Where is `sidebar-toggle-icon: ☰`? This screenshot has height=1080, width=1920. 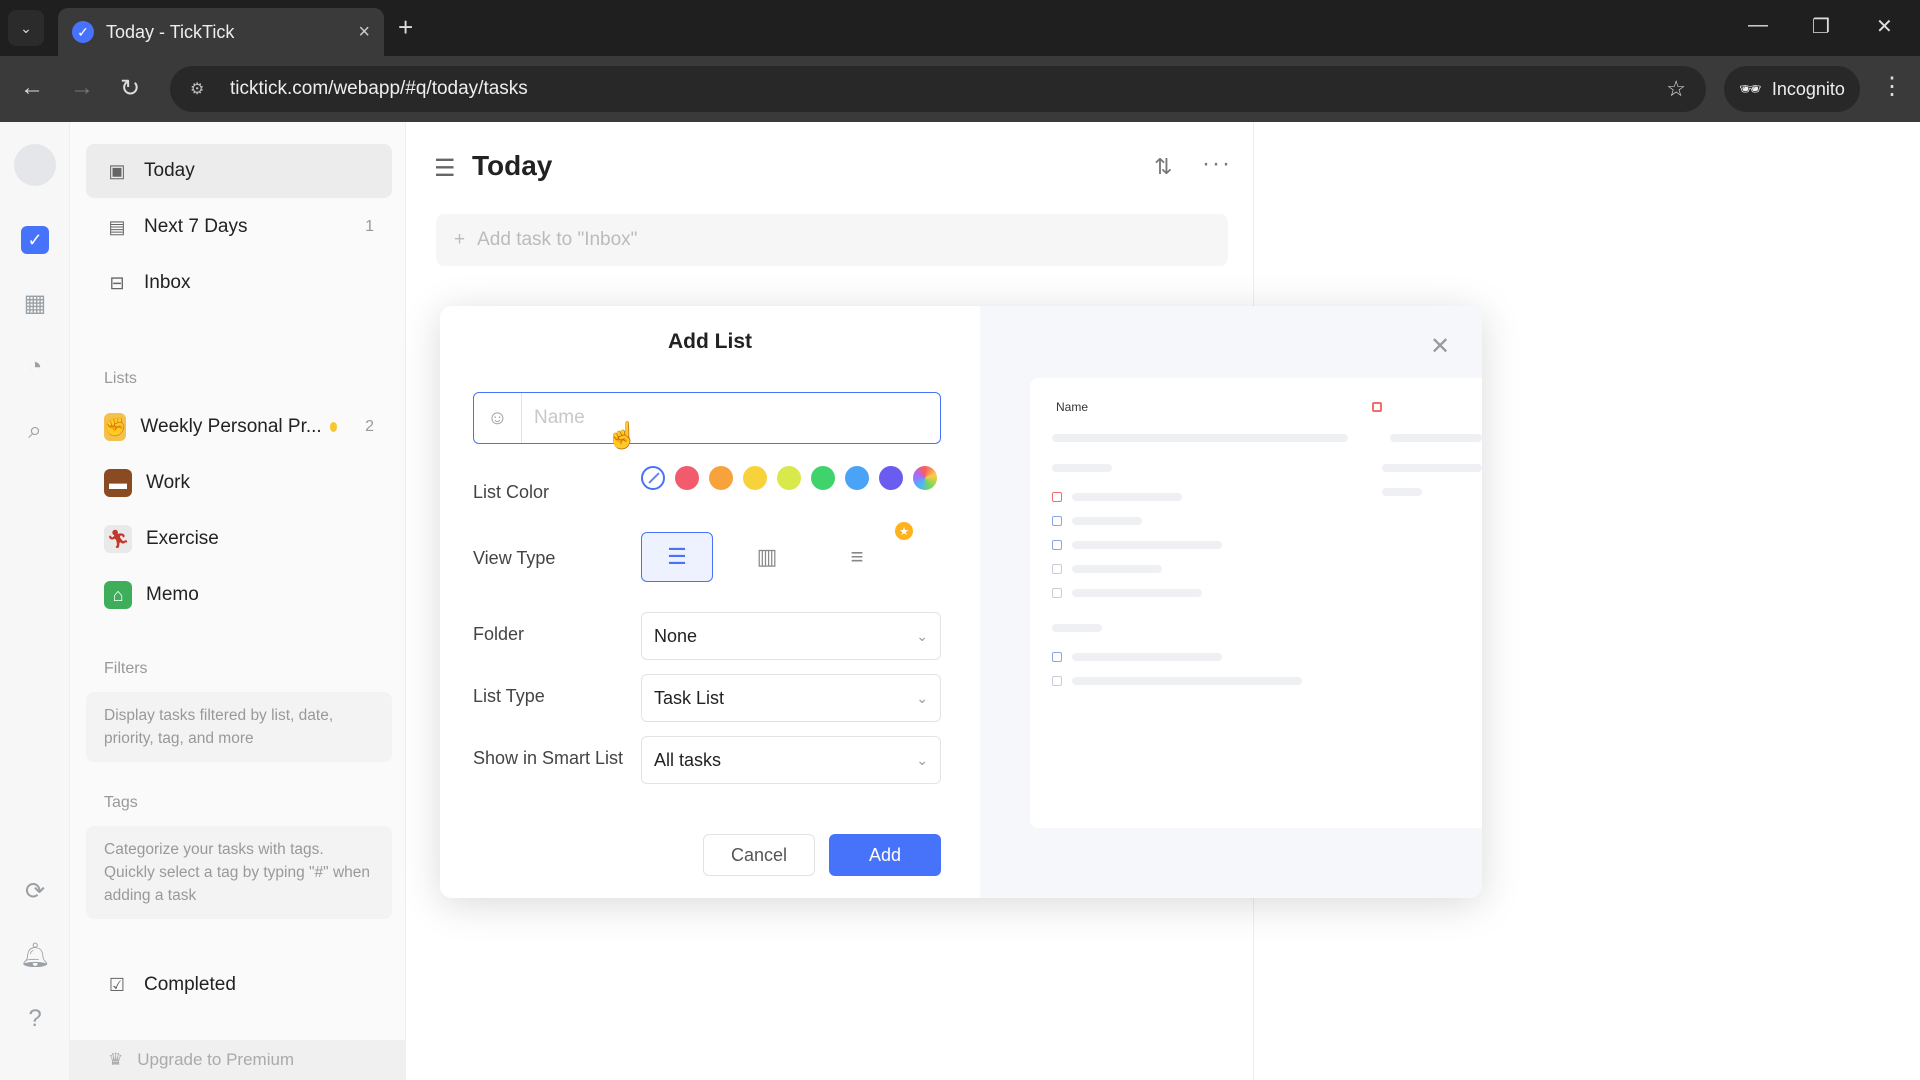
sidebar-toggle-icon: ☰ is located at coordinates (445, 168).